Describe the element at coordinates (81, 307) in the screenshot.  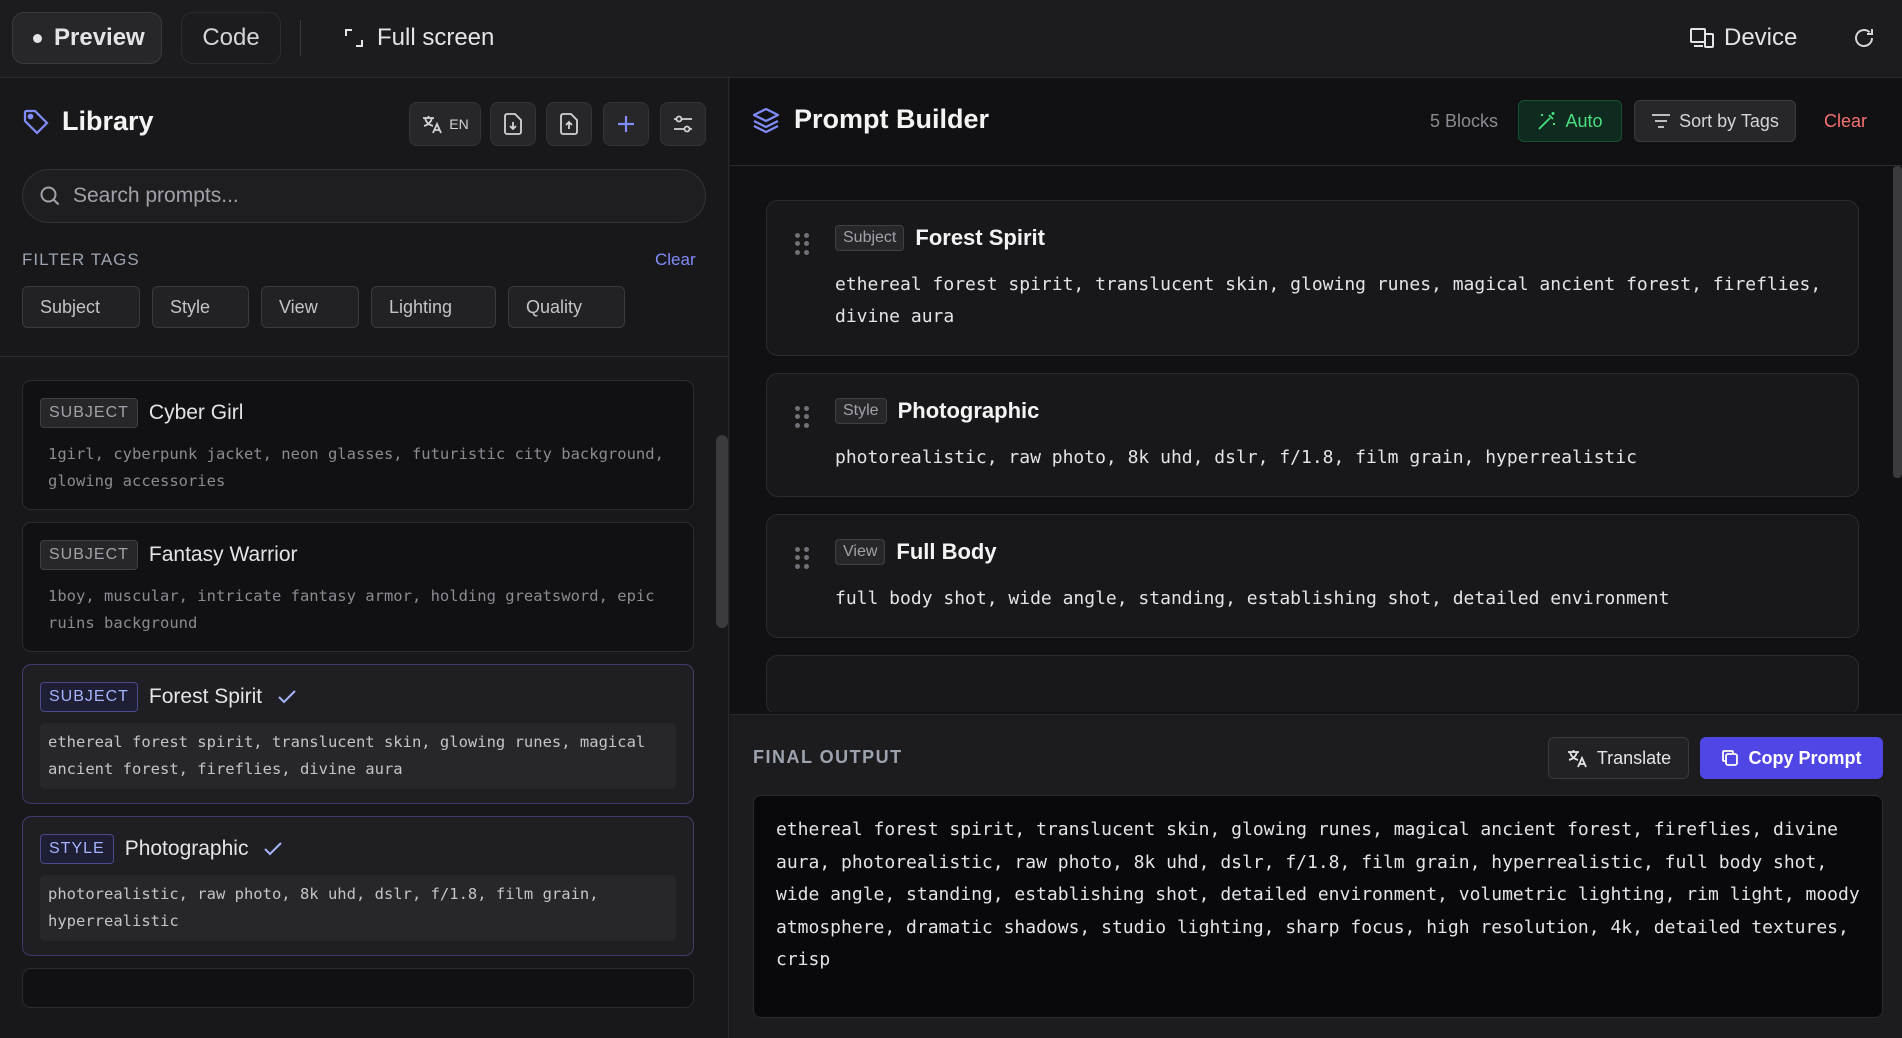
I see `filter-tag-subject: Subject` at that location.